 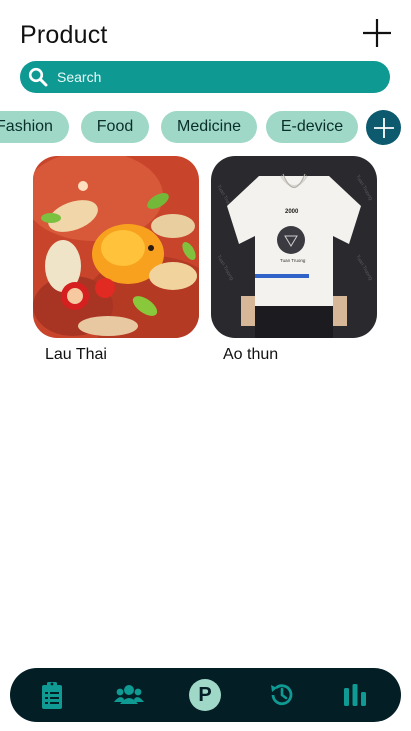 I want to click on hot-pot-soup-photo, so click(x=116, y=247).